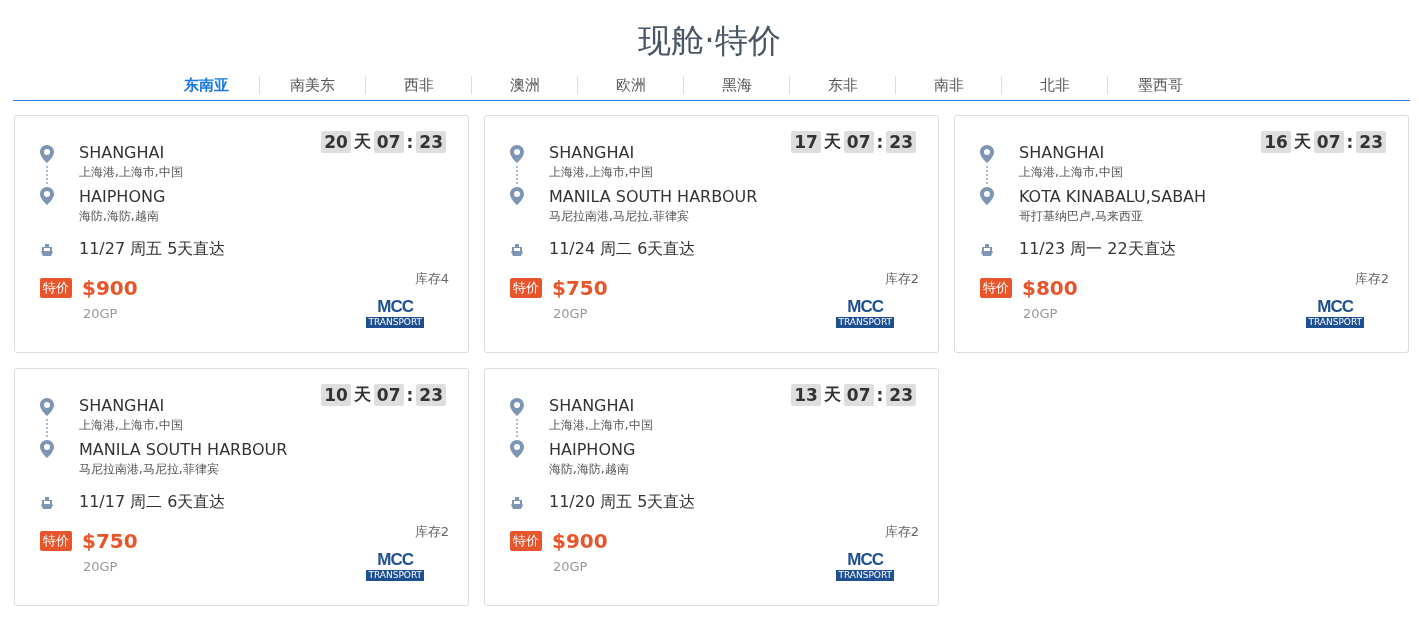  Describe the element at coordinates (842, 85) in the screenshot. I see `region-tab: 东非` at that location.